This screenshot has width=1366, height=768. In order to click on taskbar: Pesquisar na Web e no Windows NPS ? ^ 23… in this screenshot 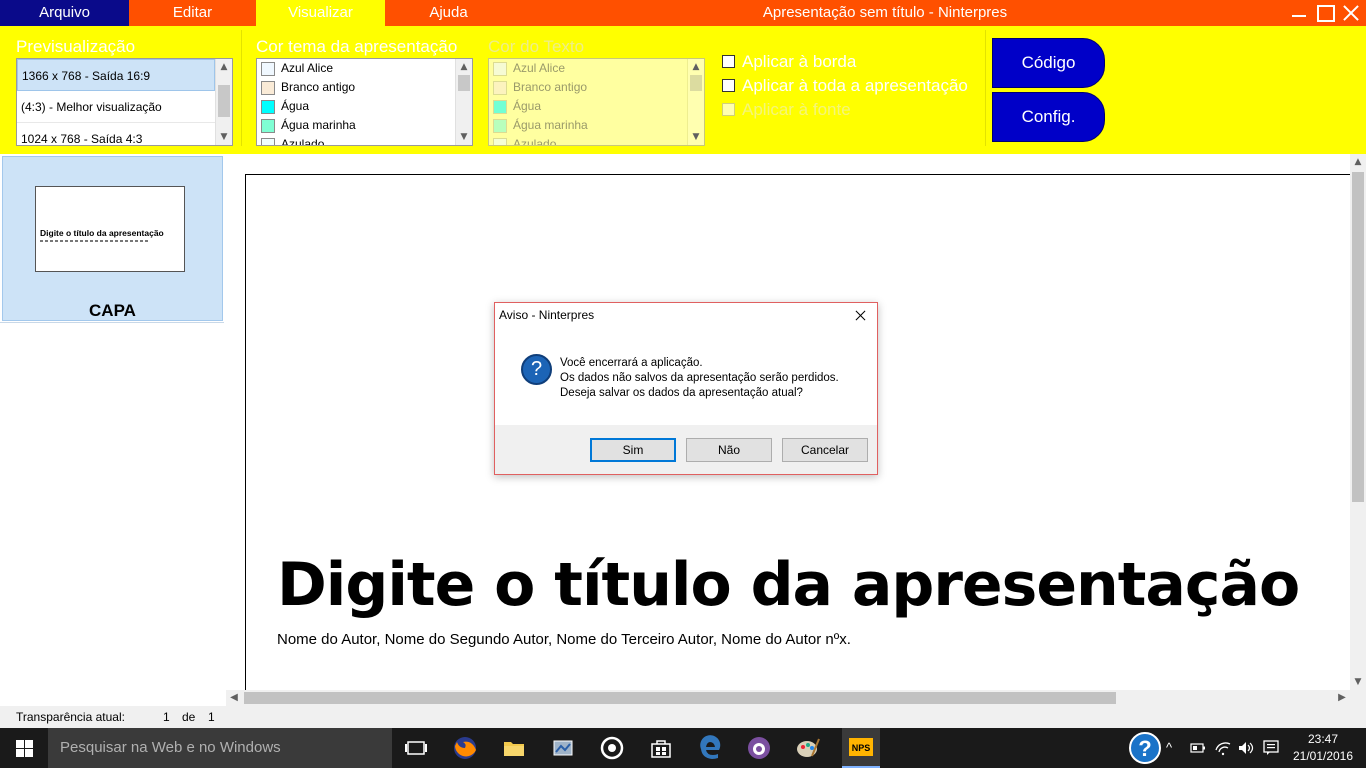, I will do `click(683, 748)`.